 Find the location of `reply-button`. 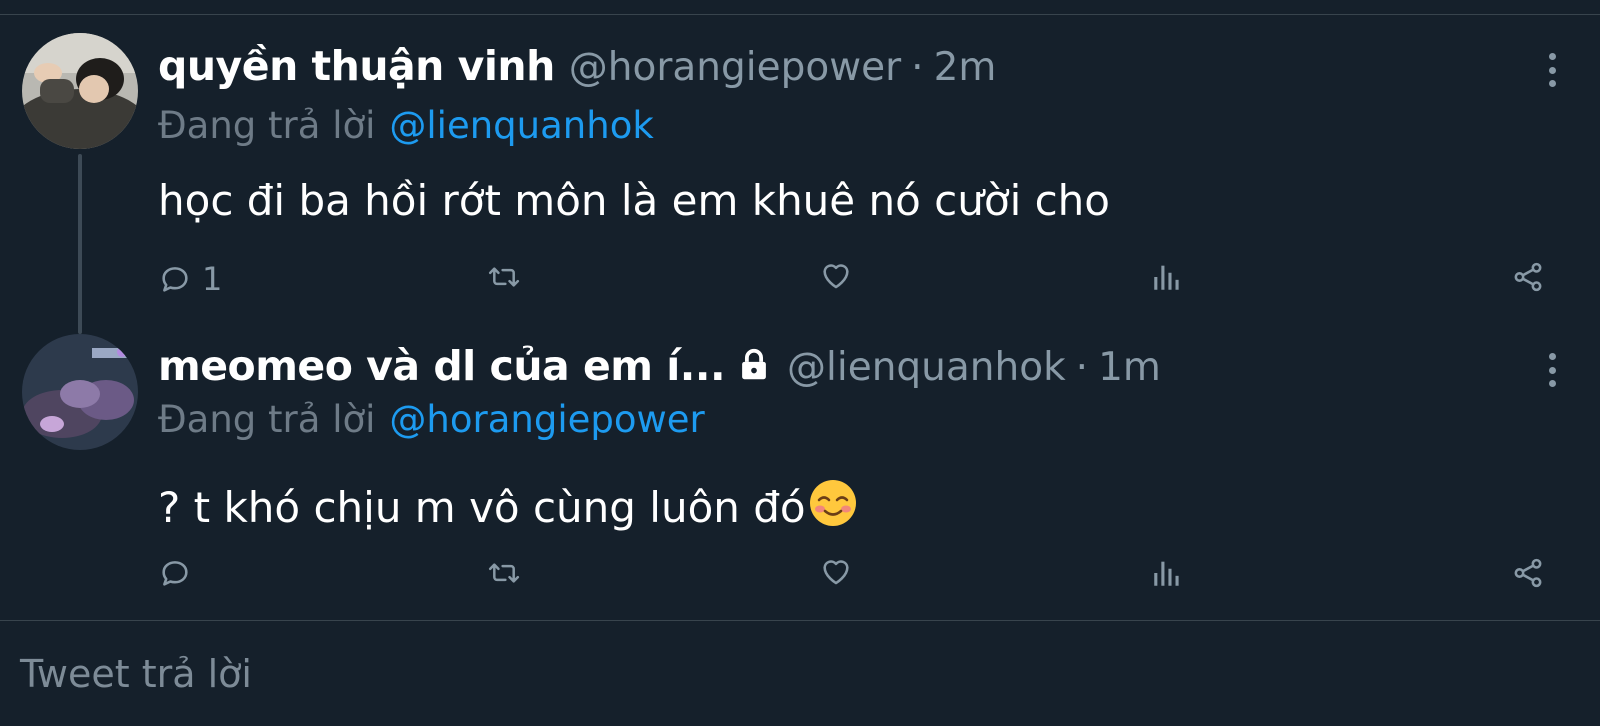

reply-button is located at coordinates (180, 573).